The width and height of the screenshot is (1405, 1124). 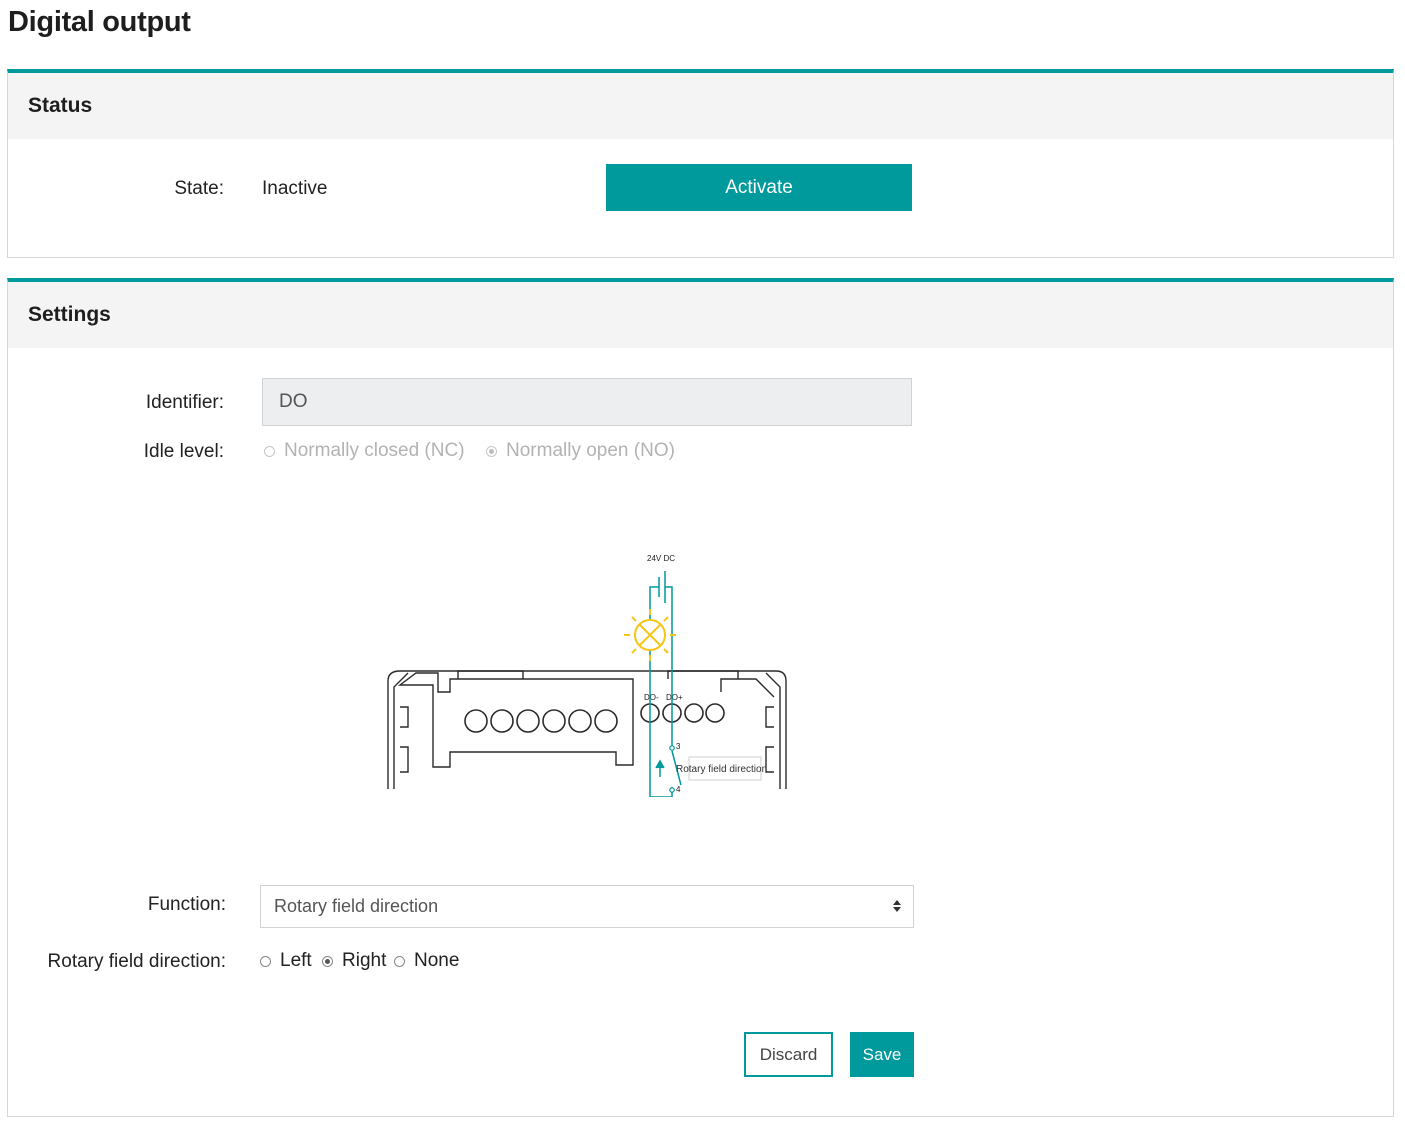 What do you see at coordinates (700, 106) in the screenshot?
I see `status-heading: Status` at bounding box center [700, 106].